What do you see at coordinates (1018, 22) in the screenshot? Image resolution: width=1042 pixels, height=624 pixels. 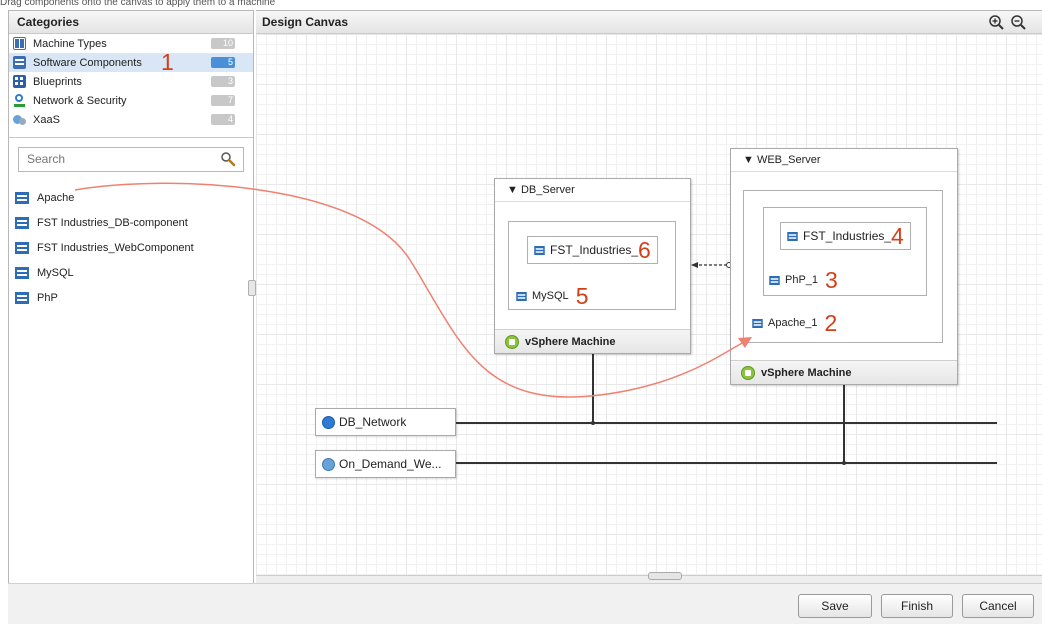 I see `zoom-out-icon` at bounding box center [1018, 22].